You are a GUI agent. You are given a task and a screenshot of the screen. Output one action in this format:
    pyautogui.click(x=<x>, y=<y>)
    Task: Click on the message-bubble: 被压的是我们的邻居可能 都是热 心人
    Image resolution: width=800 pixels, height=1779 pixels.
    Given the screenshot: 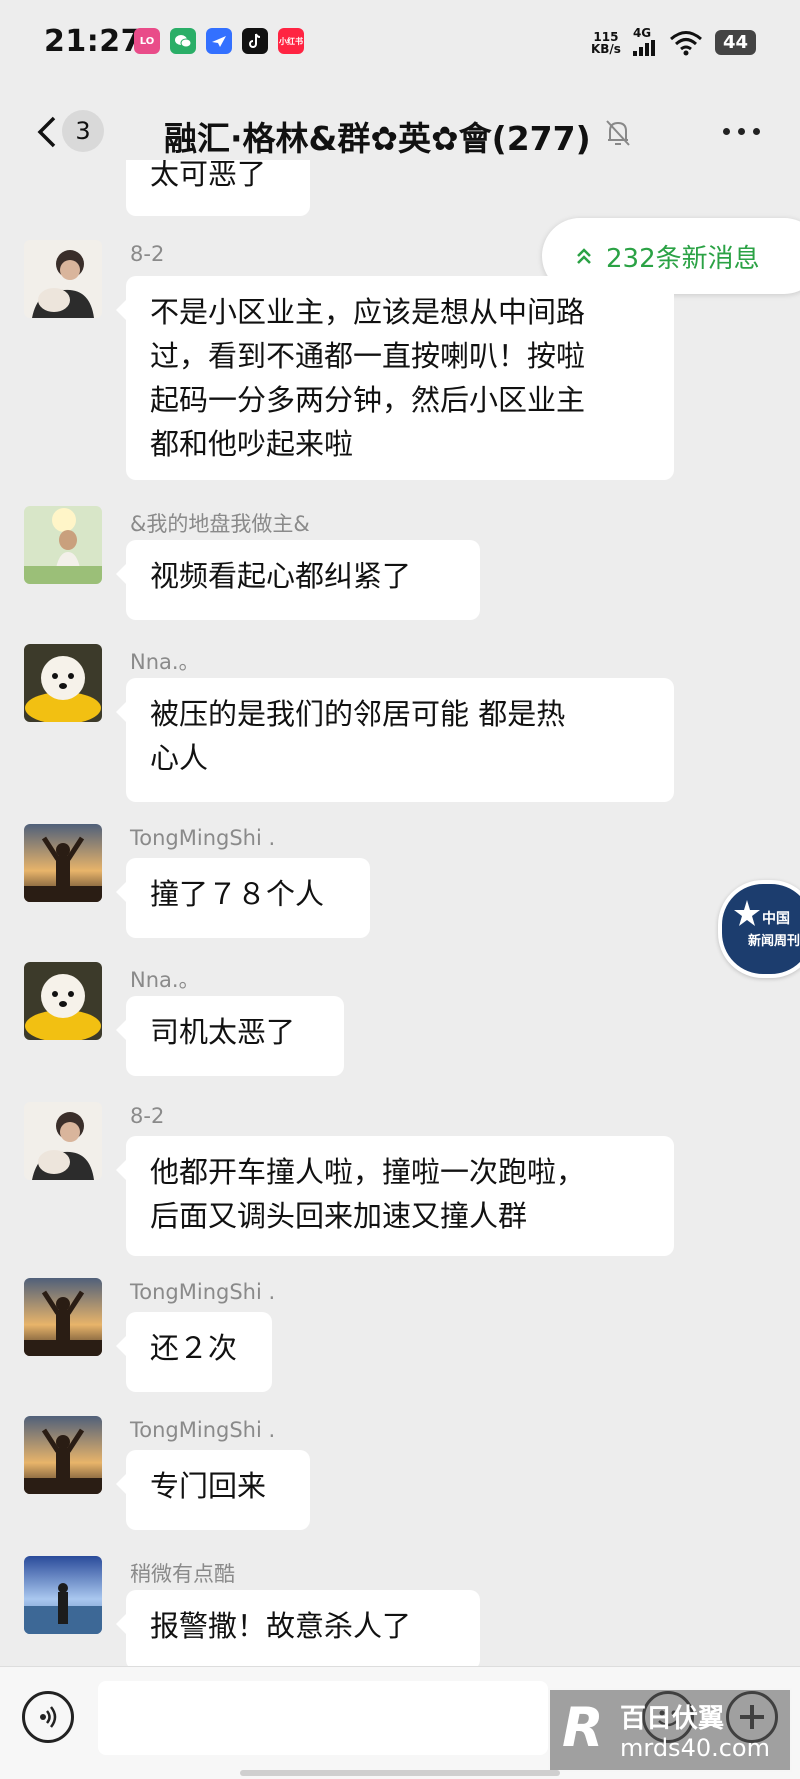 What is the action you would take?
    pyautogui.click(x=395, y=740)
    